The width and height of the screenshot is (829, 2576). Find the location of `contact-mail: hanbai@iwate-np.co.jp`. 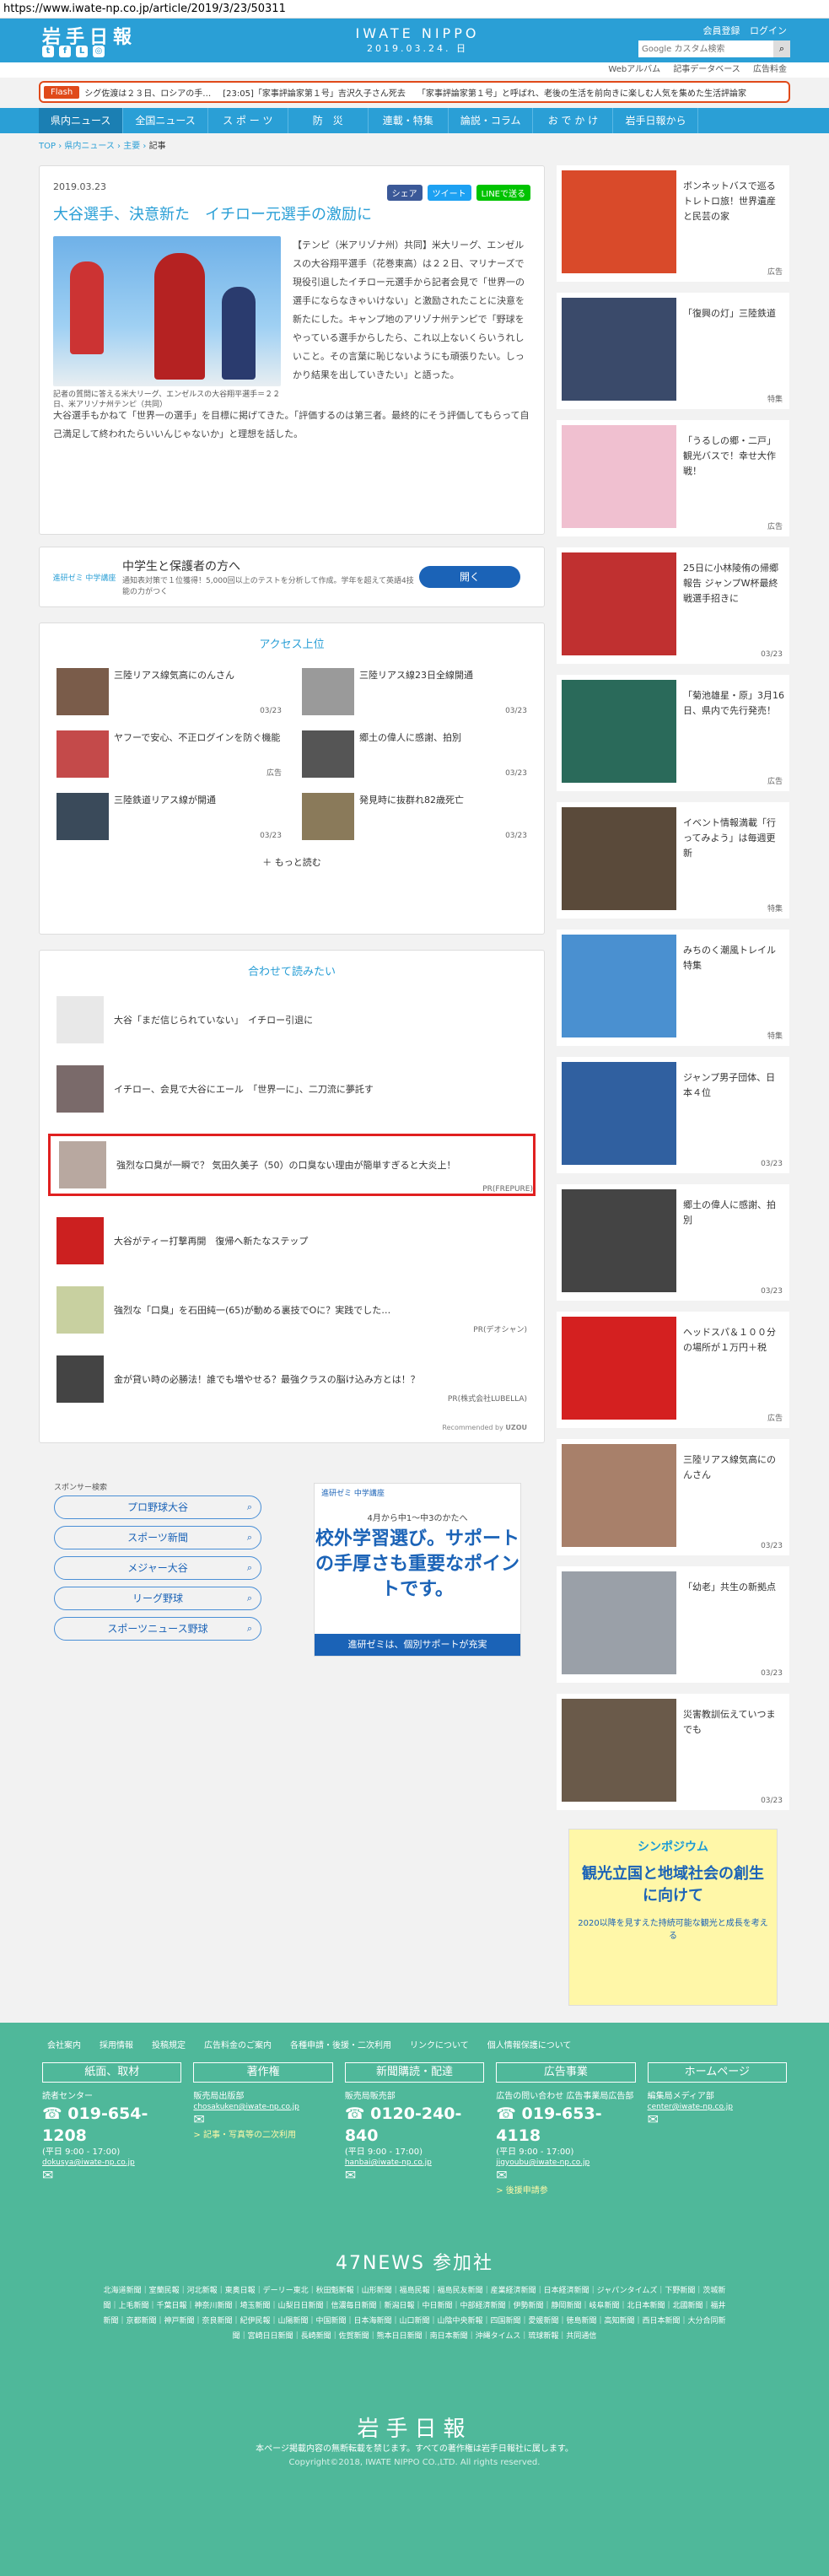

contact-mail: hanbai@iwate-np.co.jp is located at coordinates (414, 2162).